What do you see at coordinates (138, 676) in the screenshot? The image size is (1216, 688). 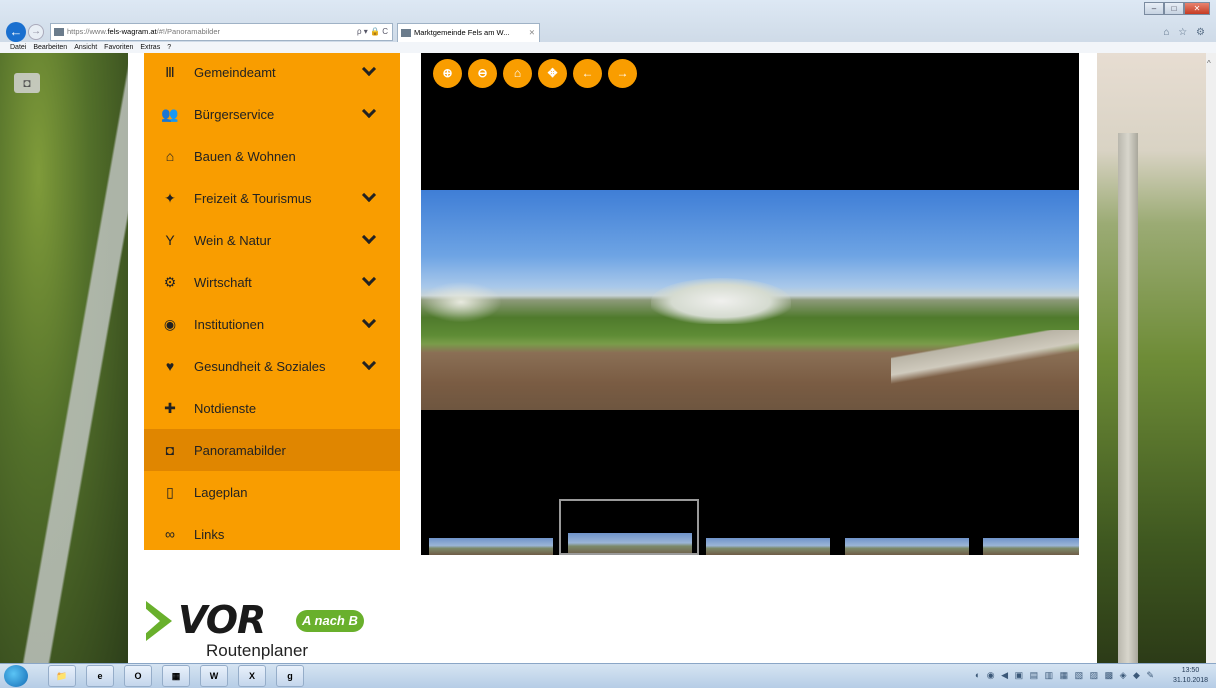 I see `taskbar-app-2: O` at bounding box center [138, 676].